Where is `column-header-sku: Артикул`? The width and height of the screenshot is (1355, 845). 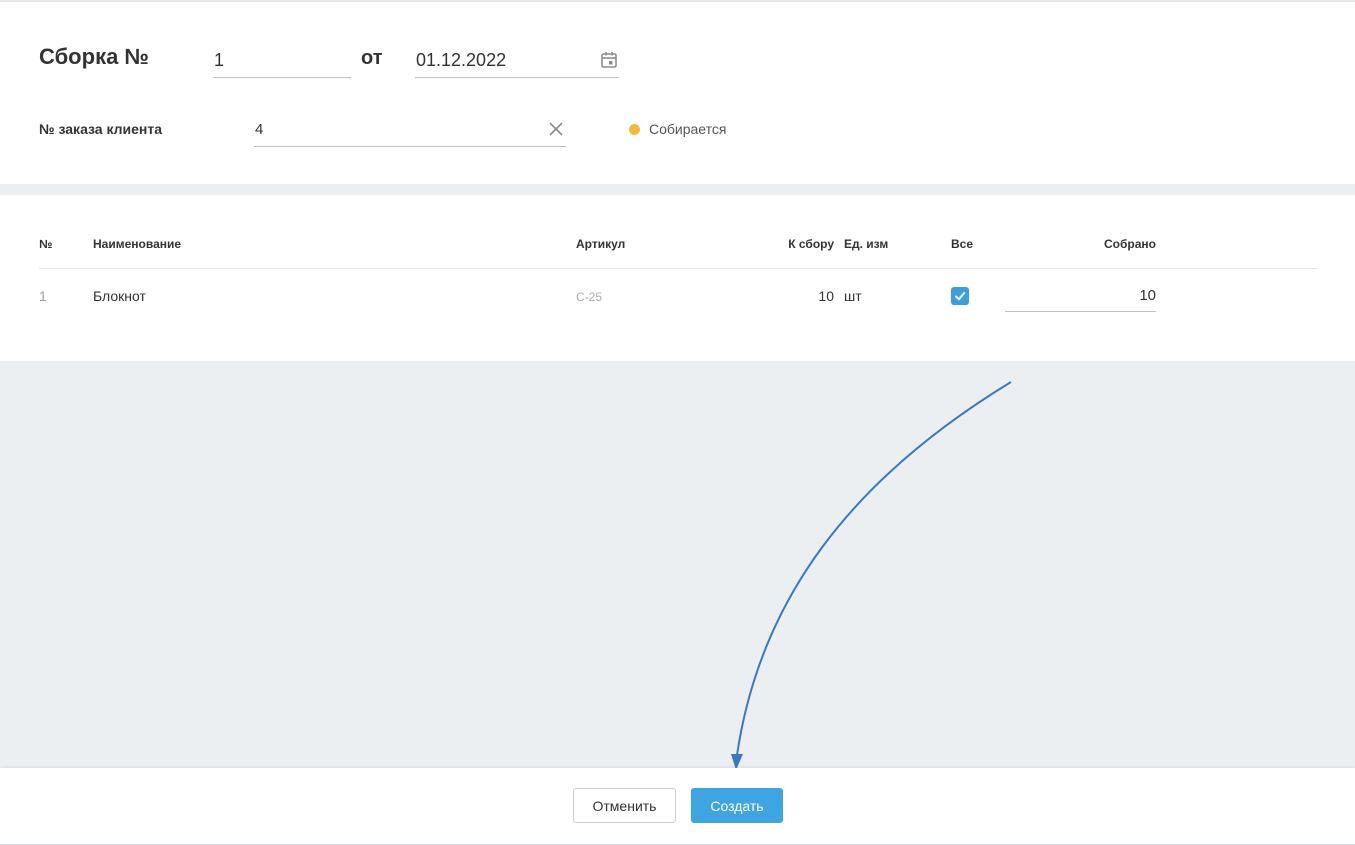
column-header-sku: Артикул is located at coordinates (601, 244).